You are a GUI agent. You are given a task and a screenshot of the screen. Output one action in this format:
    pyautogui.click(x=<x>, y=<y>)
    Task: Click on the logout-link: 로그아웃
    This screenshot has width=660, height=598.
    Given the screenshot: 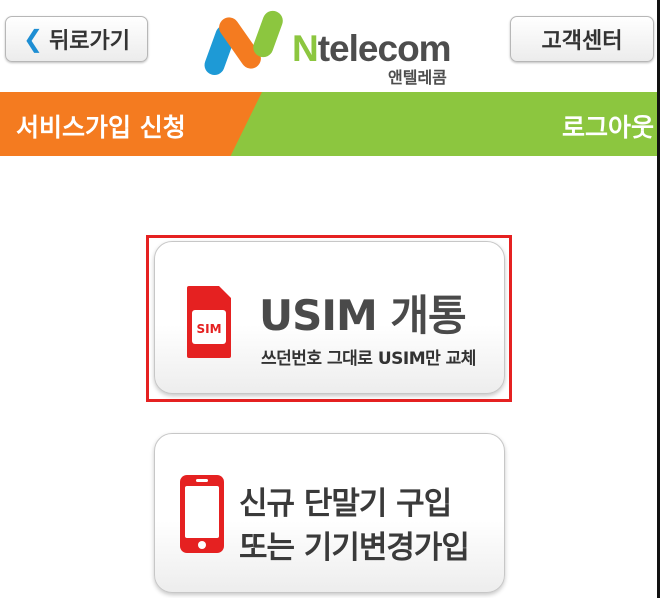 What is the action you would take?
    pyautogui.click(x=608, y=126)
    